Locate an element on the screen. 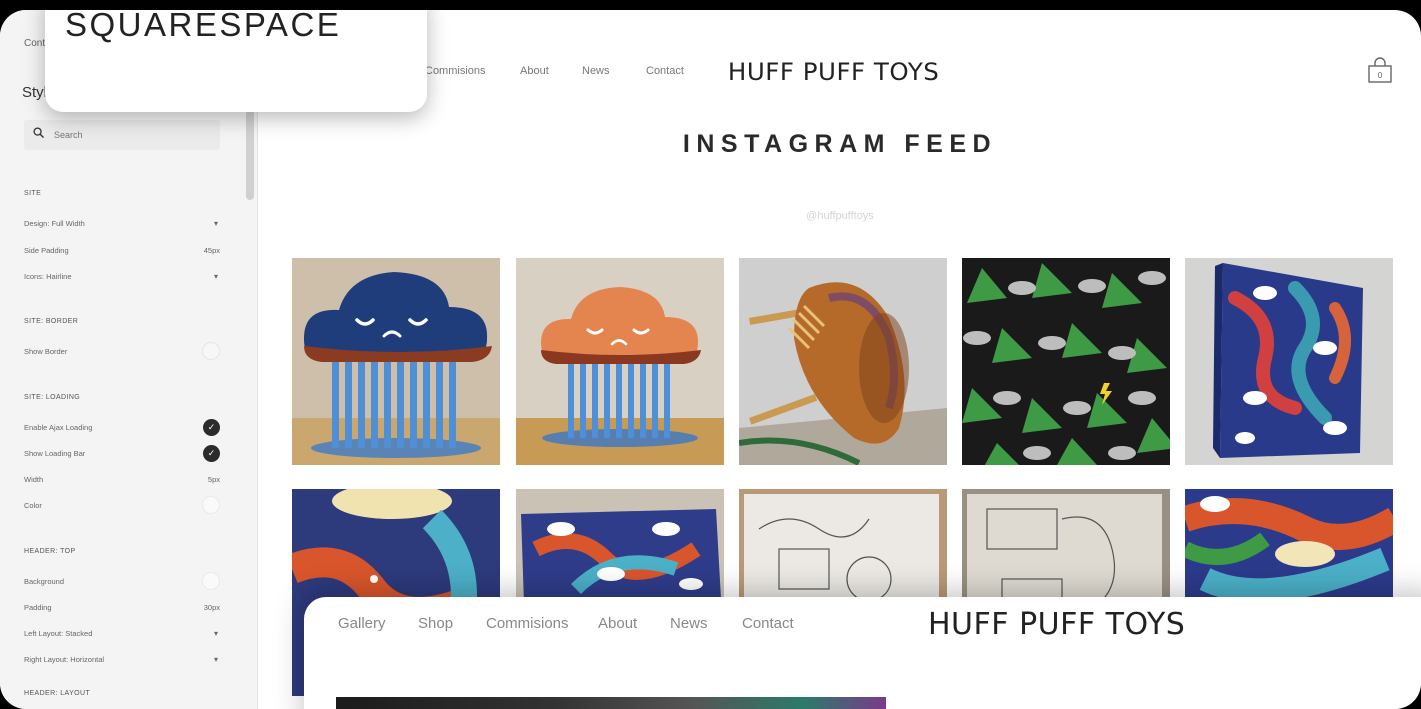 This screenshot has width=1421, height=709. nav-link-commisions: Commisions is located at coordinates (455, 71).